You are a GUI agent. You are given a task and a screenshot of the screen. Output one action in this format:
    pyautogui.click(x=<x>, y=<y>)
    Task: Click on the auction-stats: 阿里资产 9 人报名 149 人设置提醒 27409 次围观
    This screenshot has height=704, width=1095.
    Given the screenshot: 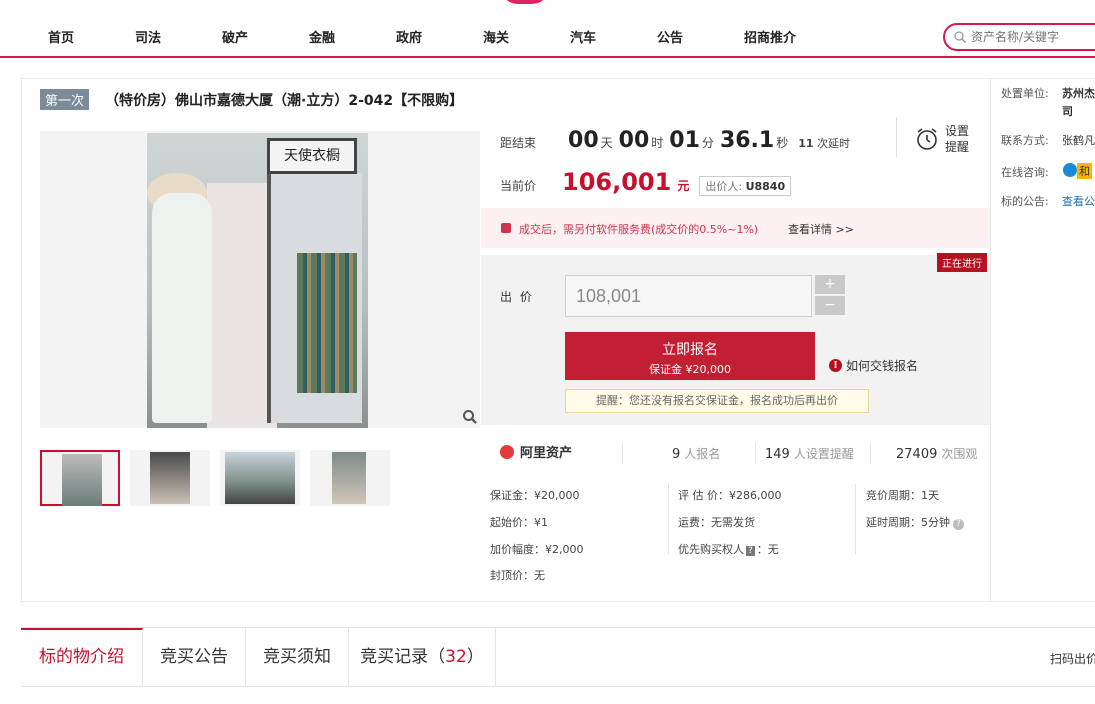 What is the action you would take?
    pyautogui.click(x=740, y=454)
    